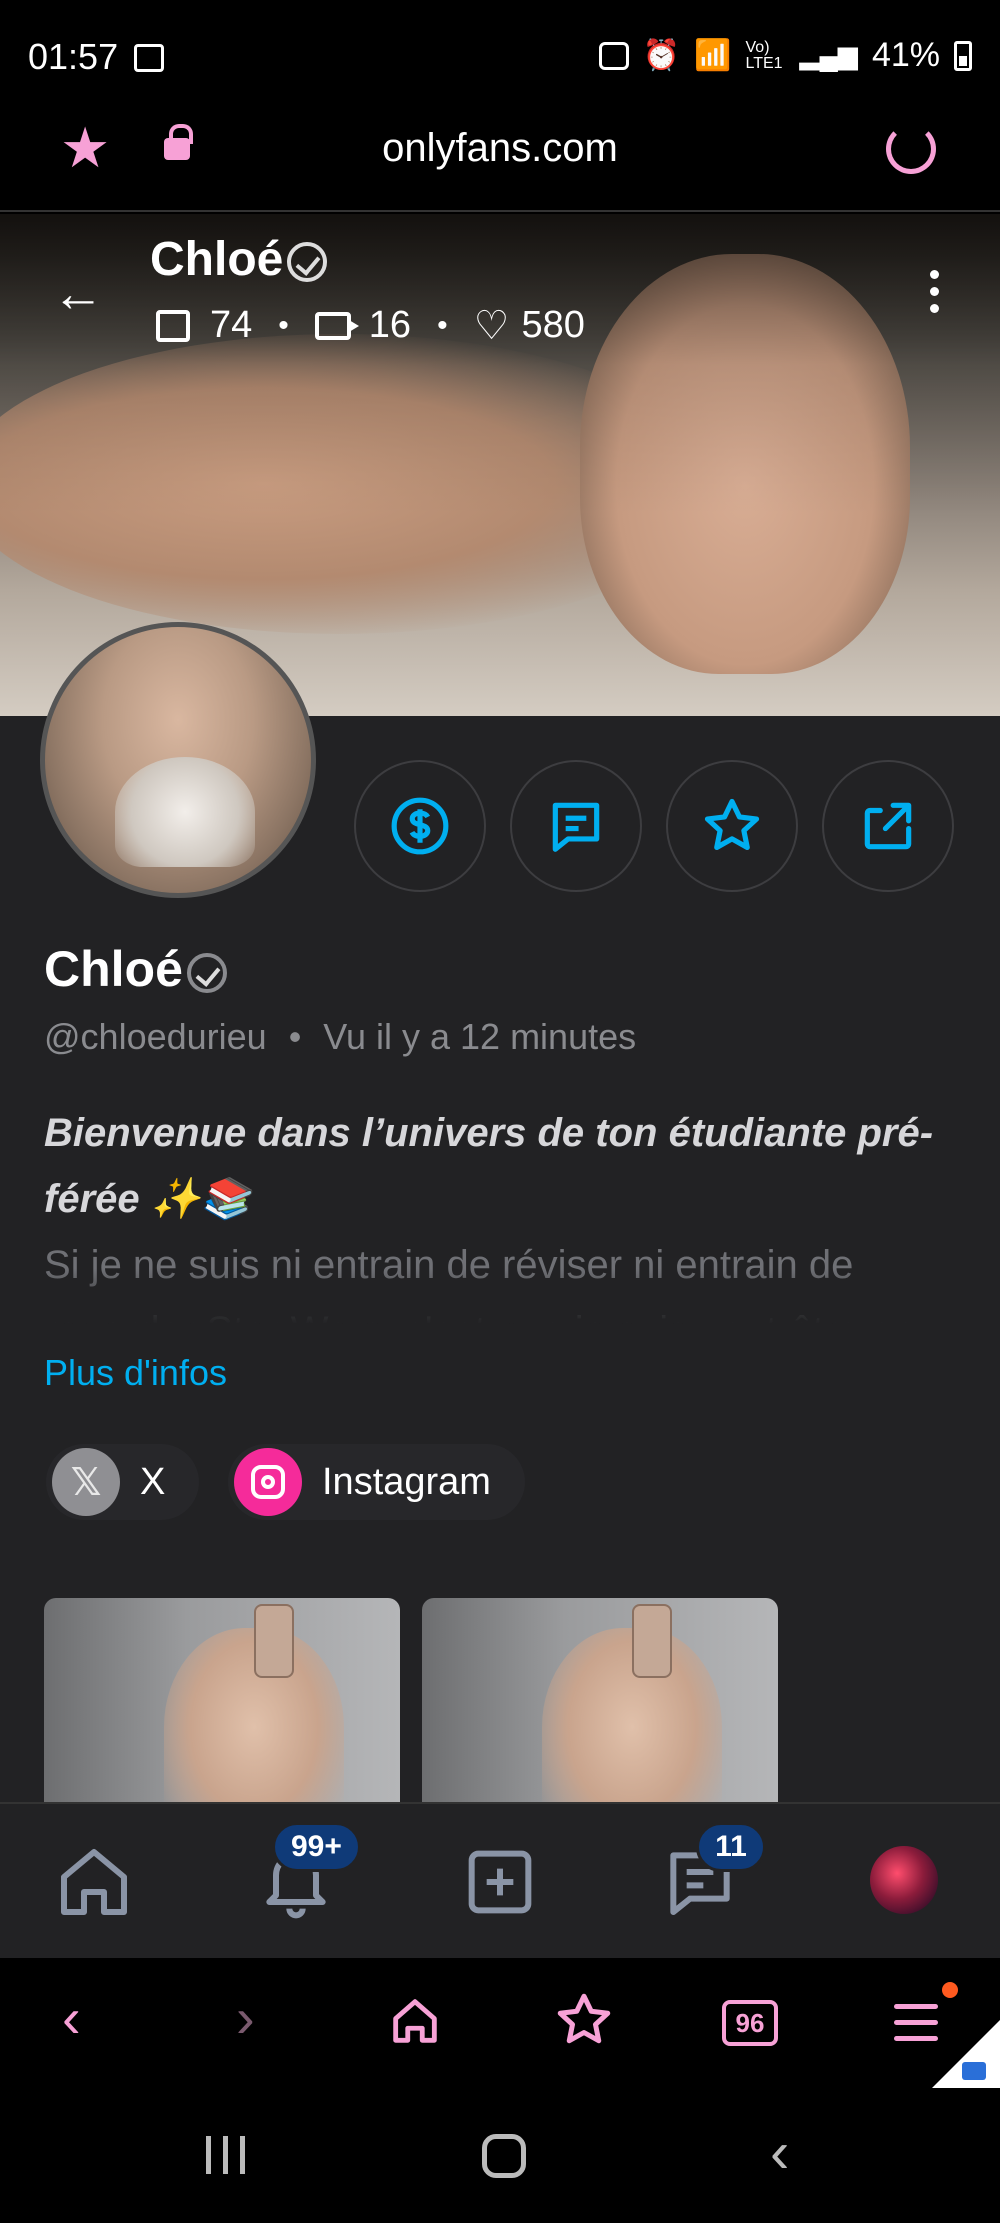 Image resolution: width=1000 pixels, height=2223 pixels. I want to click on add-post-icon, so click(500, 1882).